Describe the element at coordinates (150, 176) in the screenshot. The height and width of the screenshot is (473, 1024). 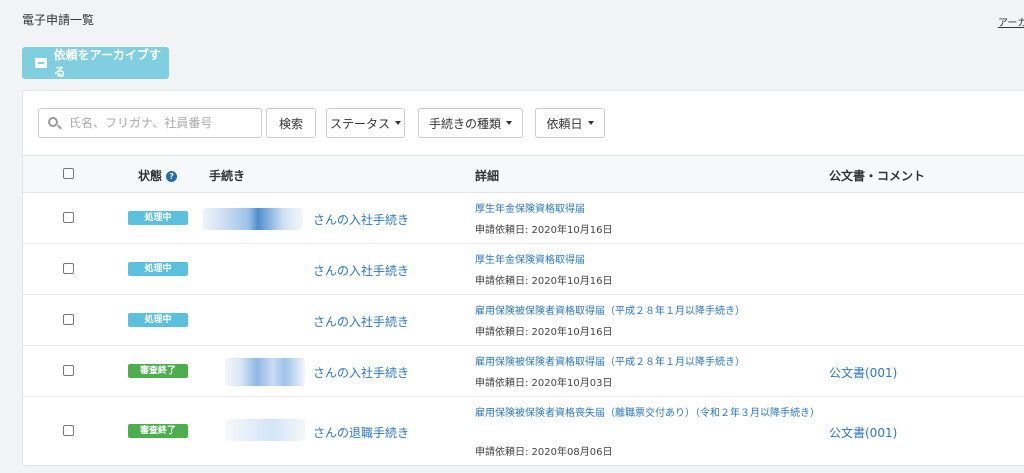
I see `status-header-label: 状態` at that location.